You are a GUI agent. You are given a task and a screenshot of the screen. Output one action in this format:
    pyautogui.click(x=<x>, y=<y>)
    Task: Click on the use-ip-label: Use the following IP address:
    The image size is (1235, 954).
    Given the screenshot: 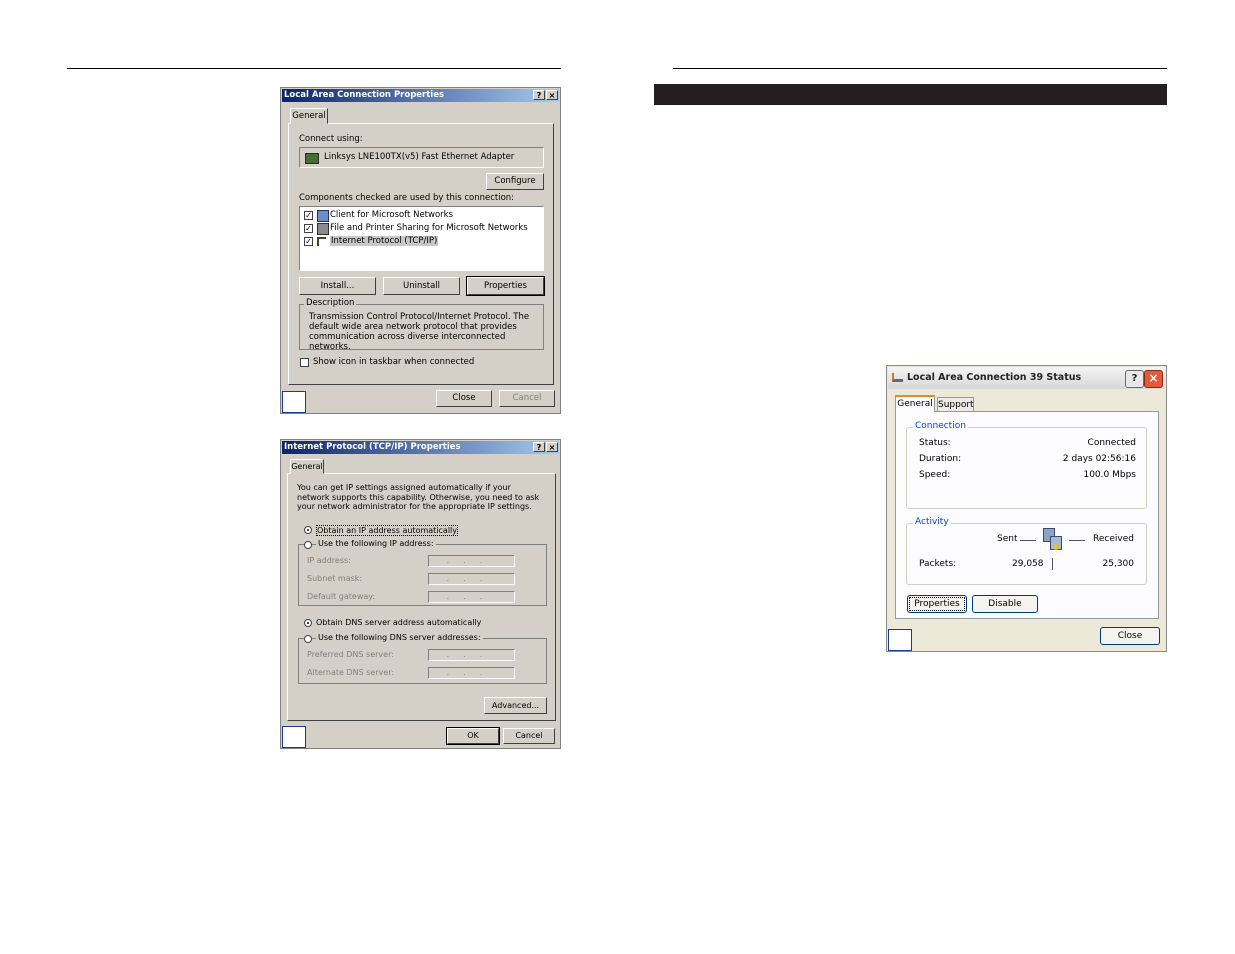 What is the action you would take?
    pyautogui.click(x=376, y=543)
    